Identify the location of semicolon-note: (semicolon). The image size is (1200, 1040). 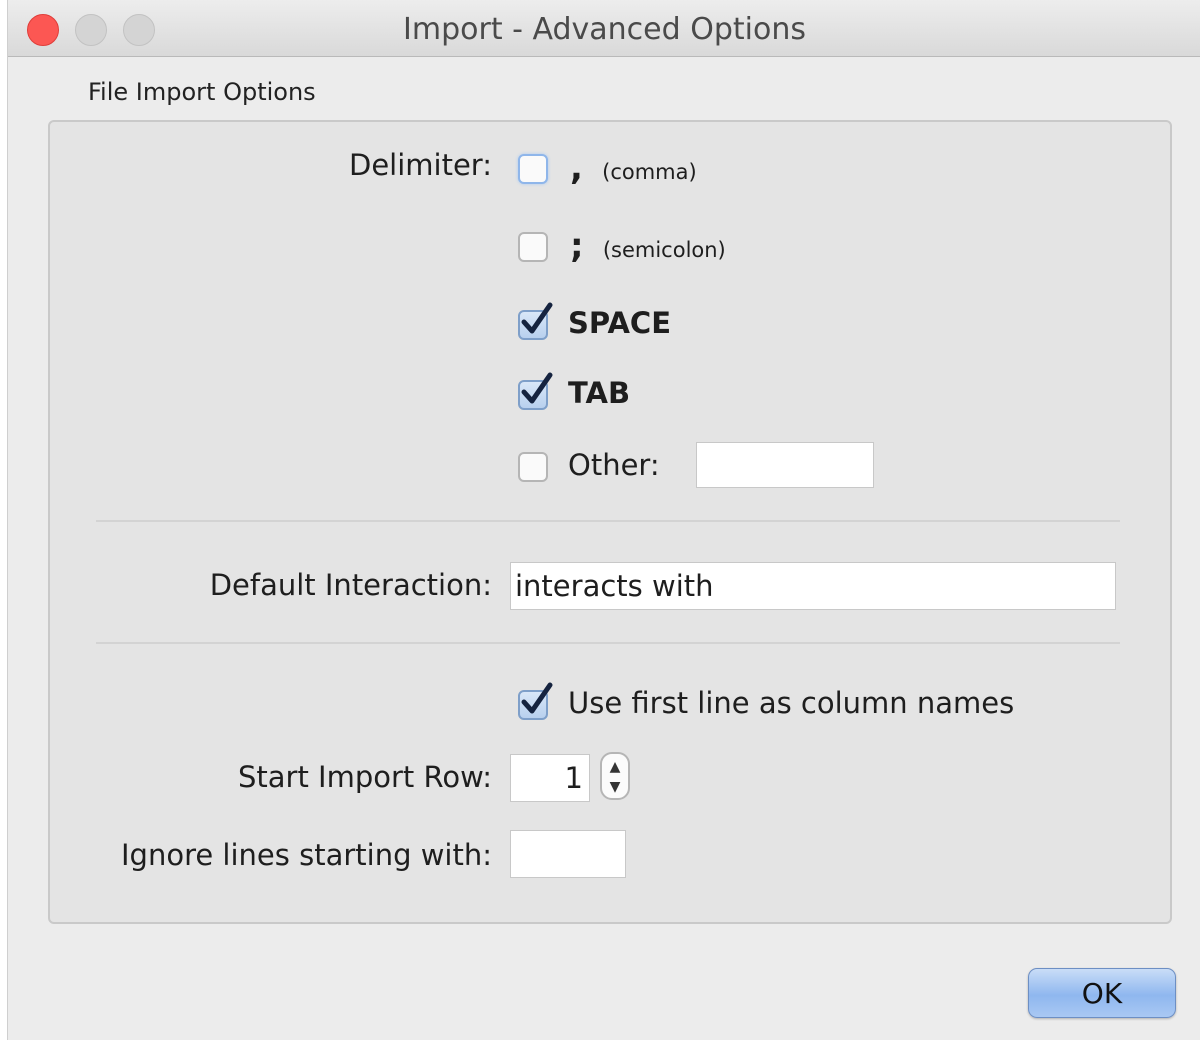
(664, 250).